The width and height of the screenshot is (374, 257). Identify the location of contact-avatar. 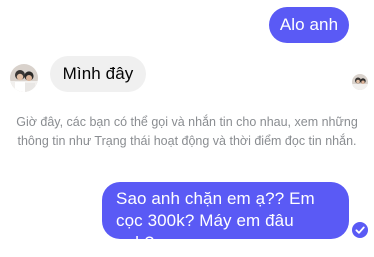
(24, 78).